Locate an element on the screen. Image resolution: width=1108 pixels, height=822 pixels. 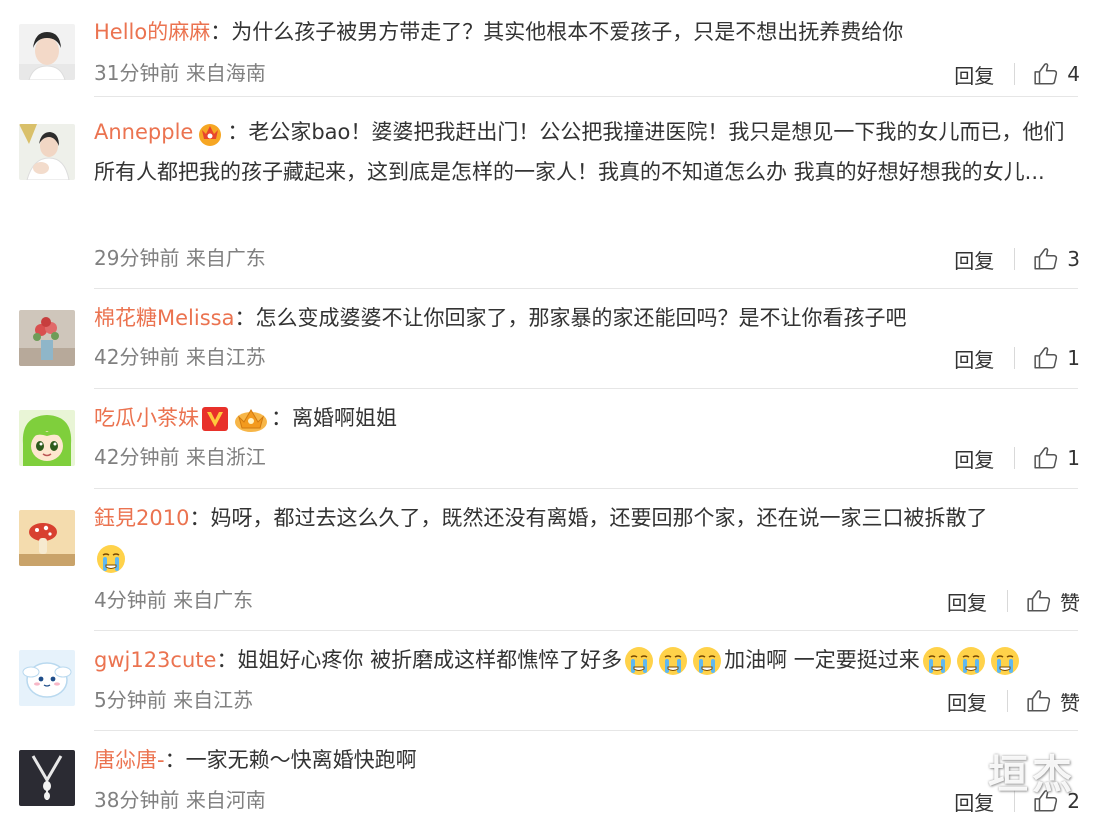
comment-time: 31分钟前 is located at coordinates (137, 73).